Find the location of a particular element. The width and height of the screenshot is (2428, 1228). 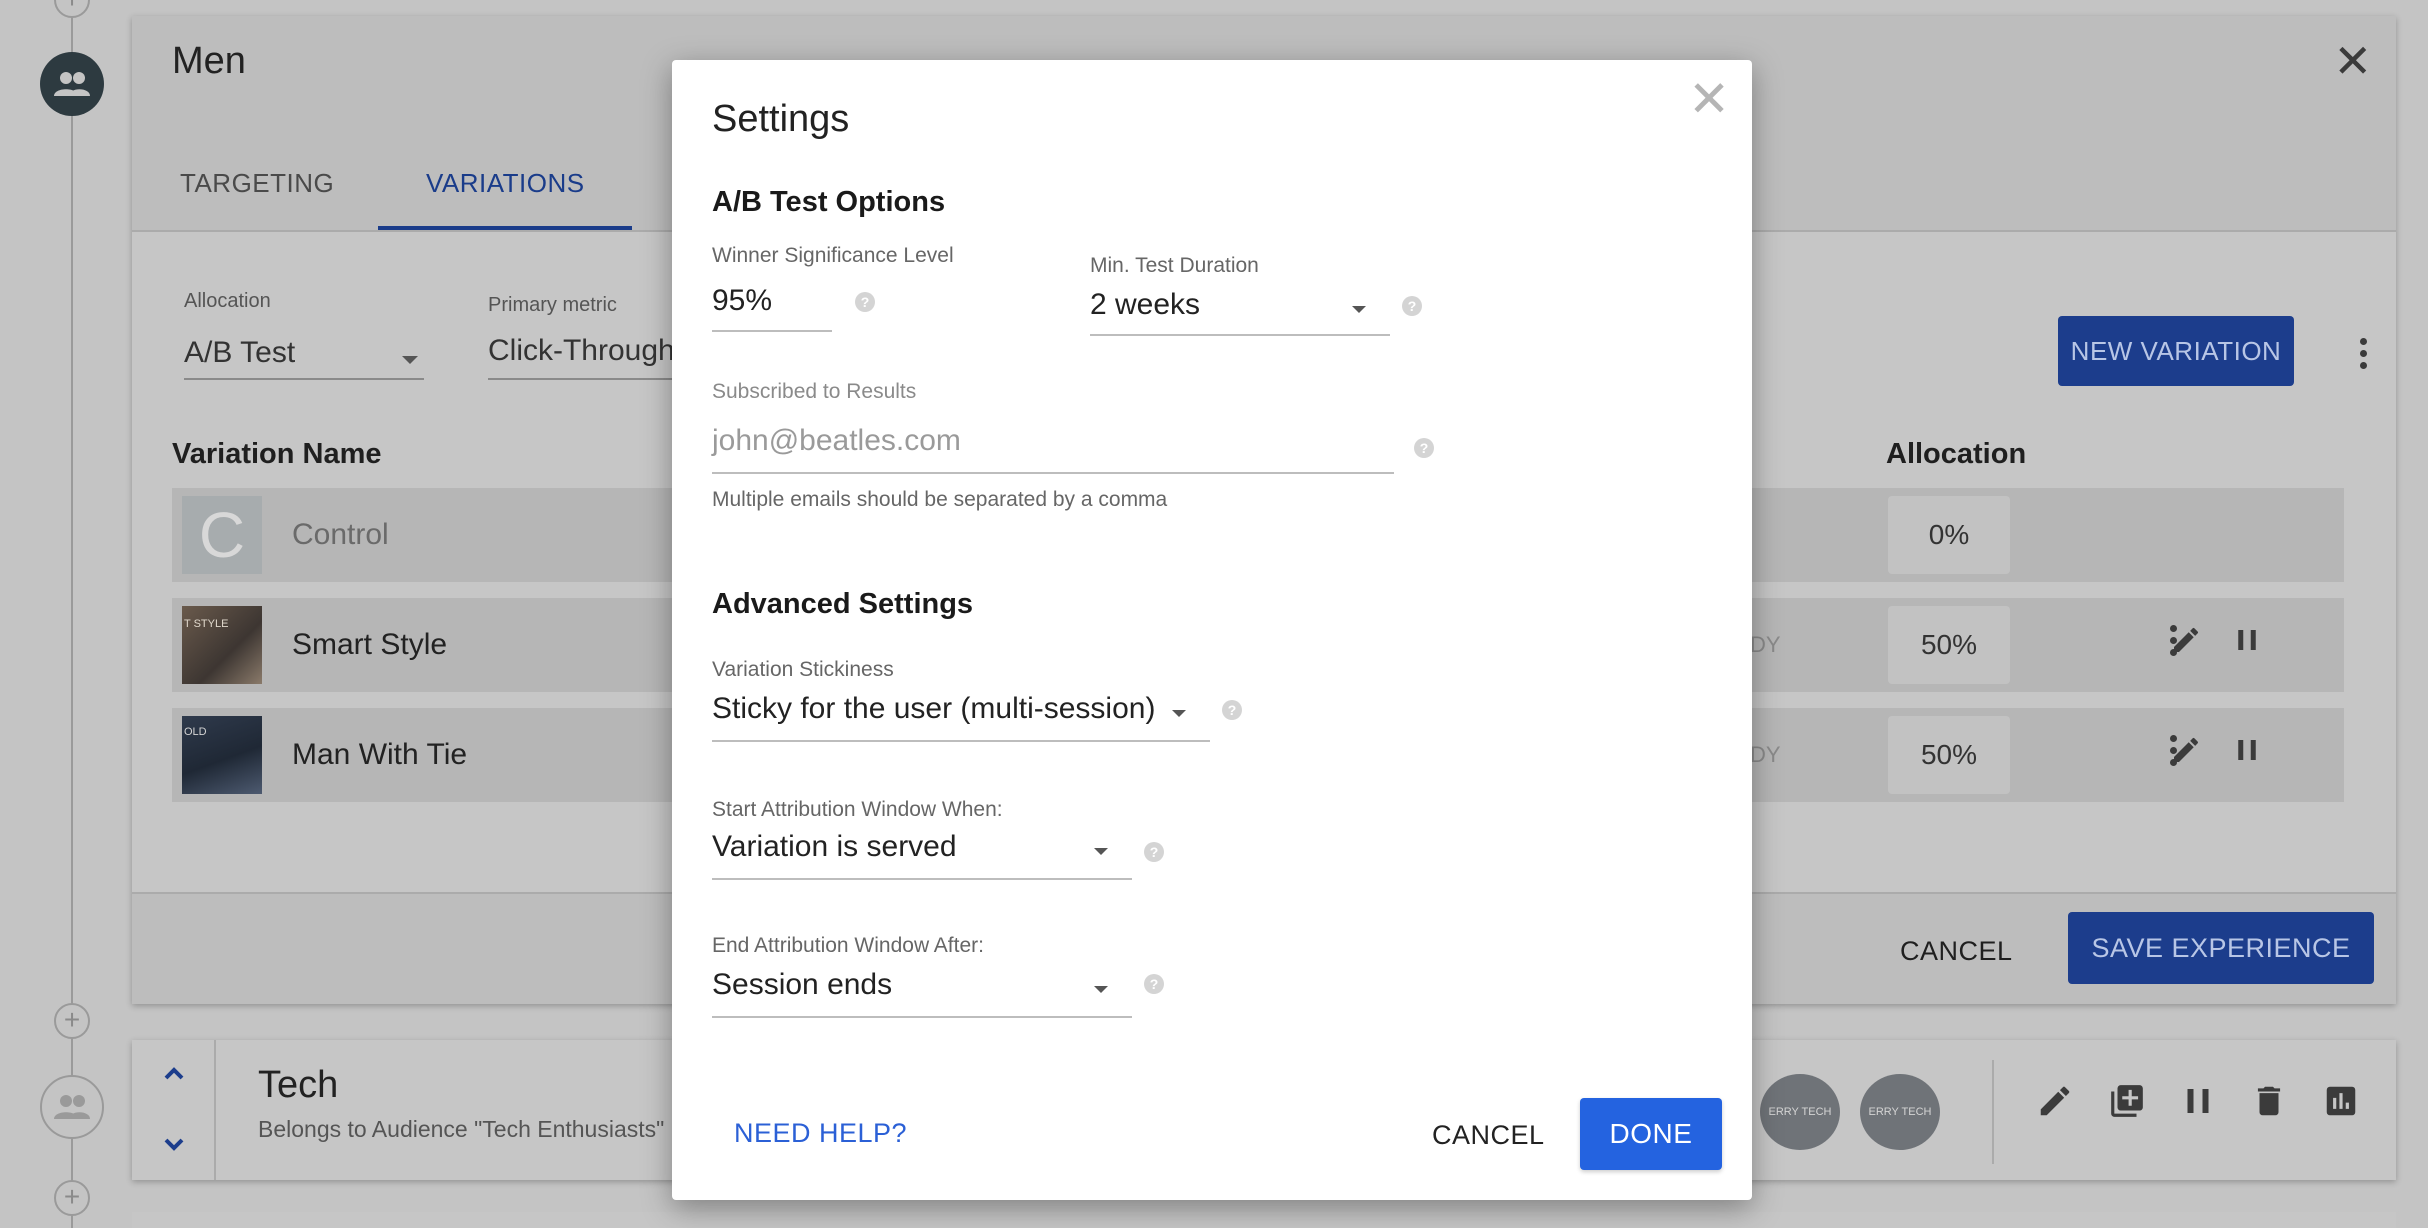

variation-thumbnail: OLD is located at coordinates (222, 755).